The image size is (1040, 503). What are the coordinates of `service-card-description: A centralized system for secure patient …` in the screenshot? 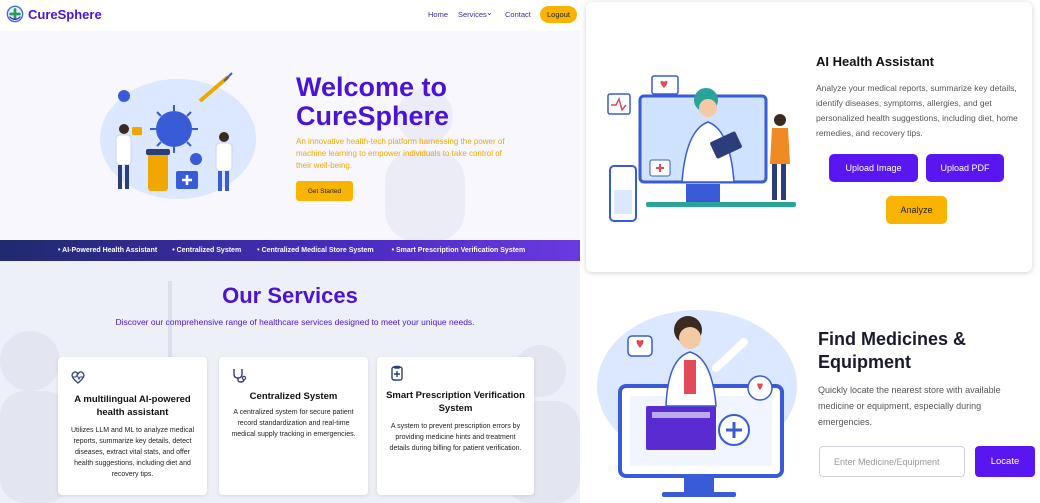 It's located at (293, 423).